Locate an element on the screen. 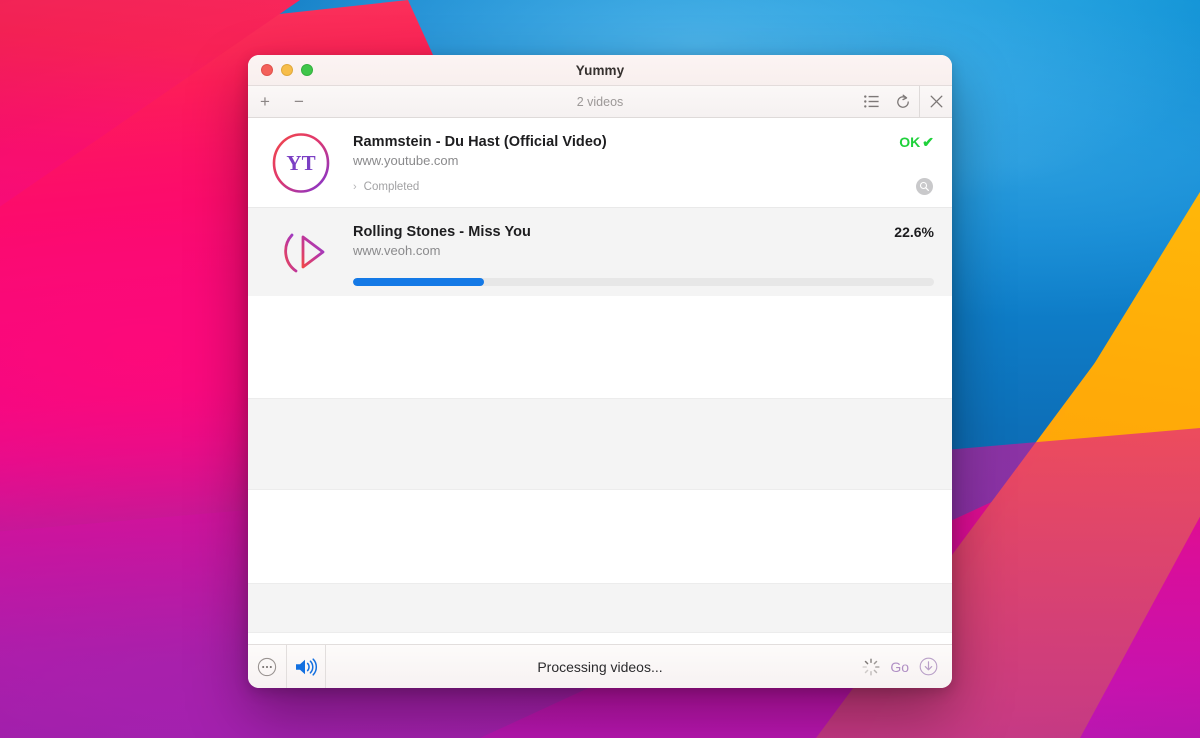 The width and height of the screenshot is (1200, 738). main-toolbar: + − 2 videos is located at coordinates (600, 102).